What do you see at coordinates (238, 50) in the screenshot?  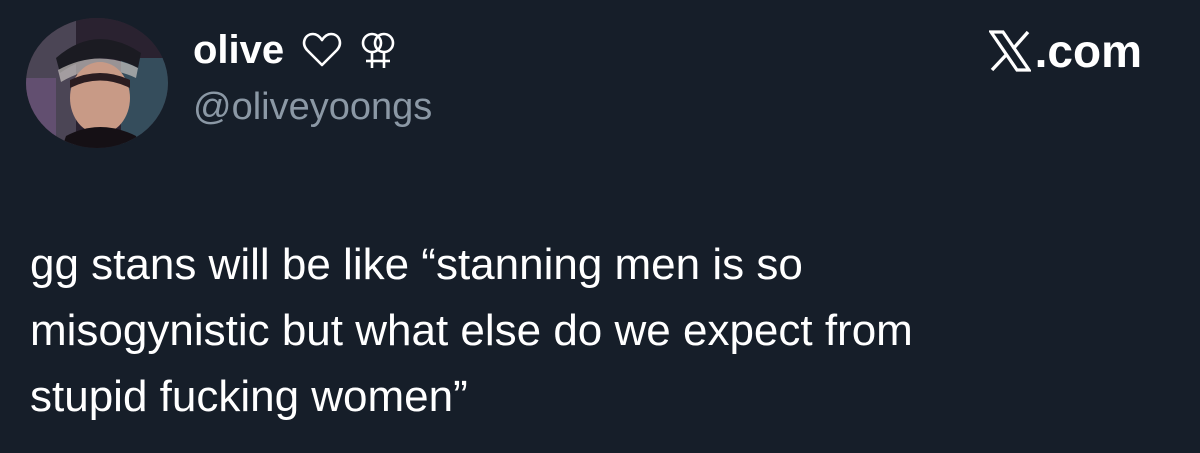 I see `display-name-text: olive` at bounding box center [238, 50].